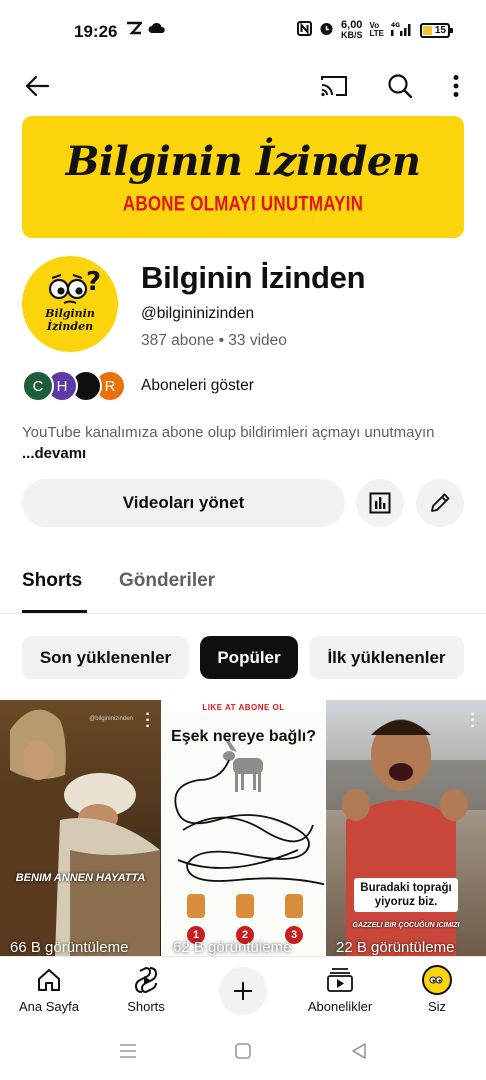 This screenshot has height=1080, width=486. I want to click on status-time: 19:26, so click(96, 31).